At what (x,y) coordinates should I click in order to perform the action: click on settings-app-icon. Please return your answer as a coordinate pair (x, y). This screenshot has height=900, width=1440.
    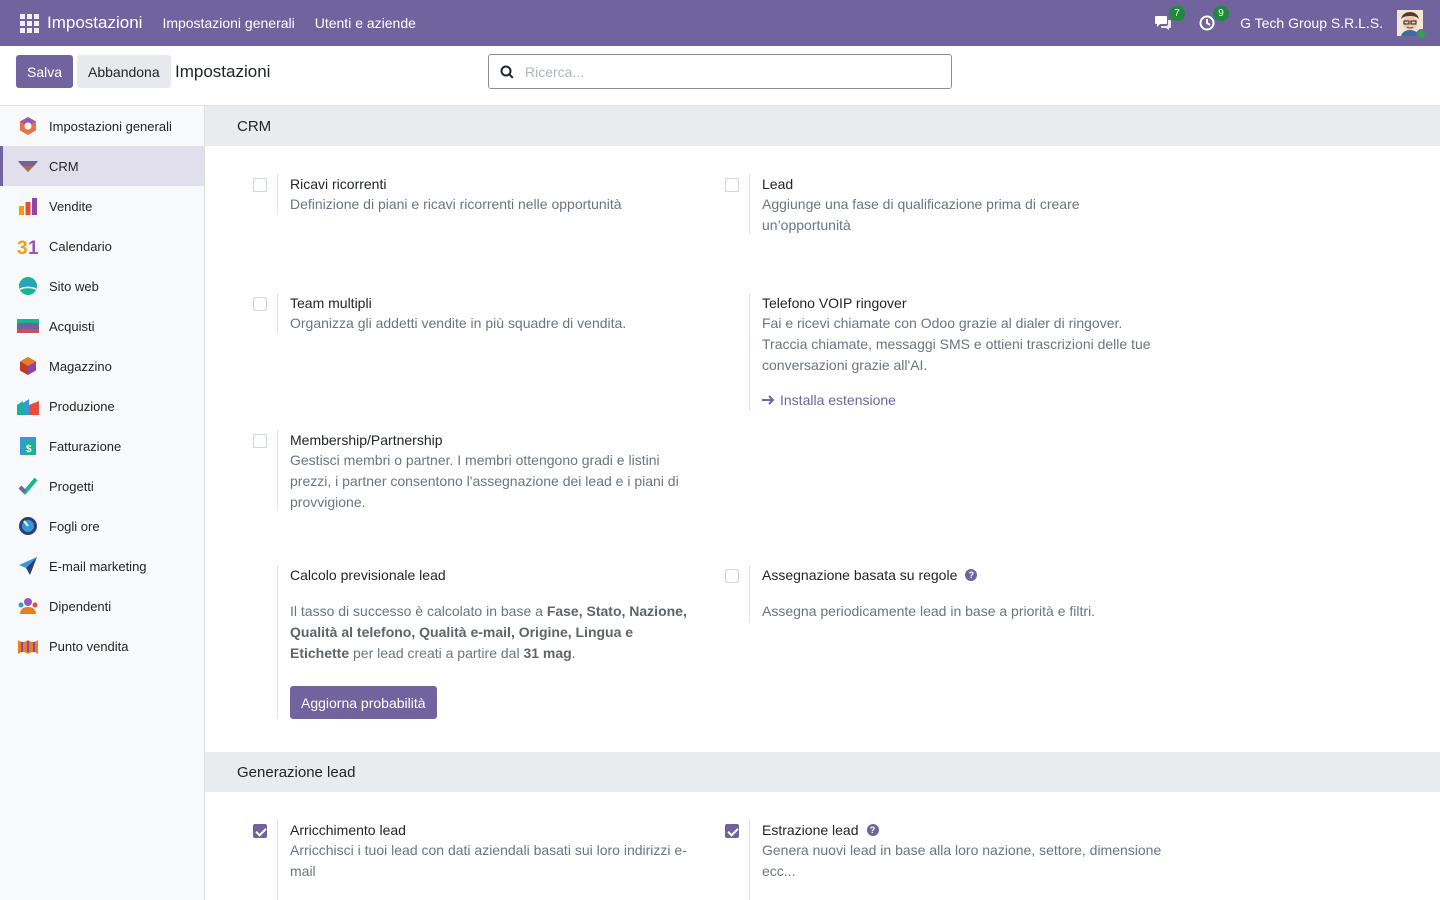
    Looking at the image, I should click on (28, 126).